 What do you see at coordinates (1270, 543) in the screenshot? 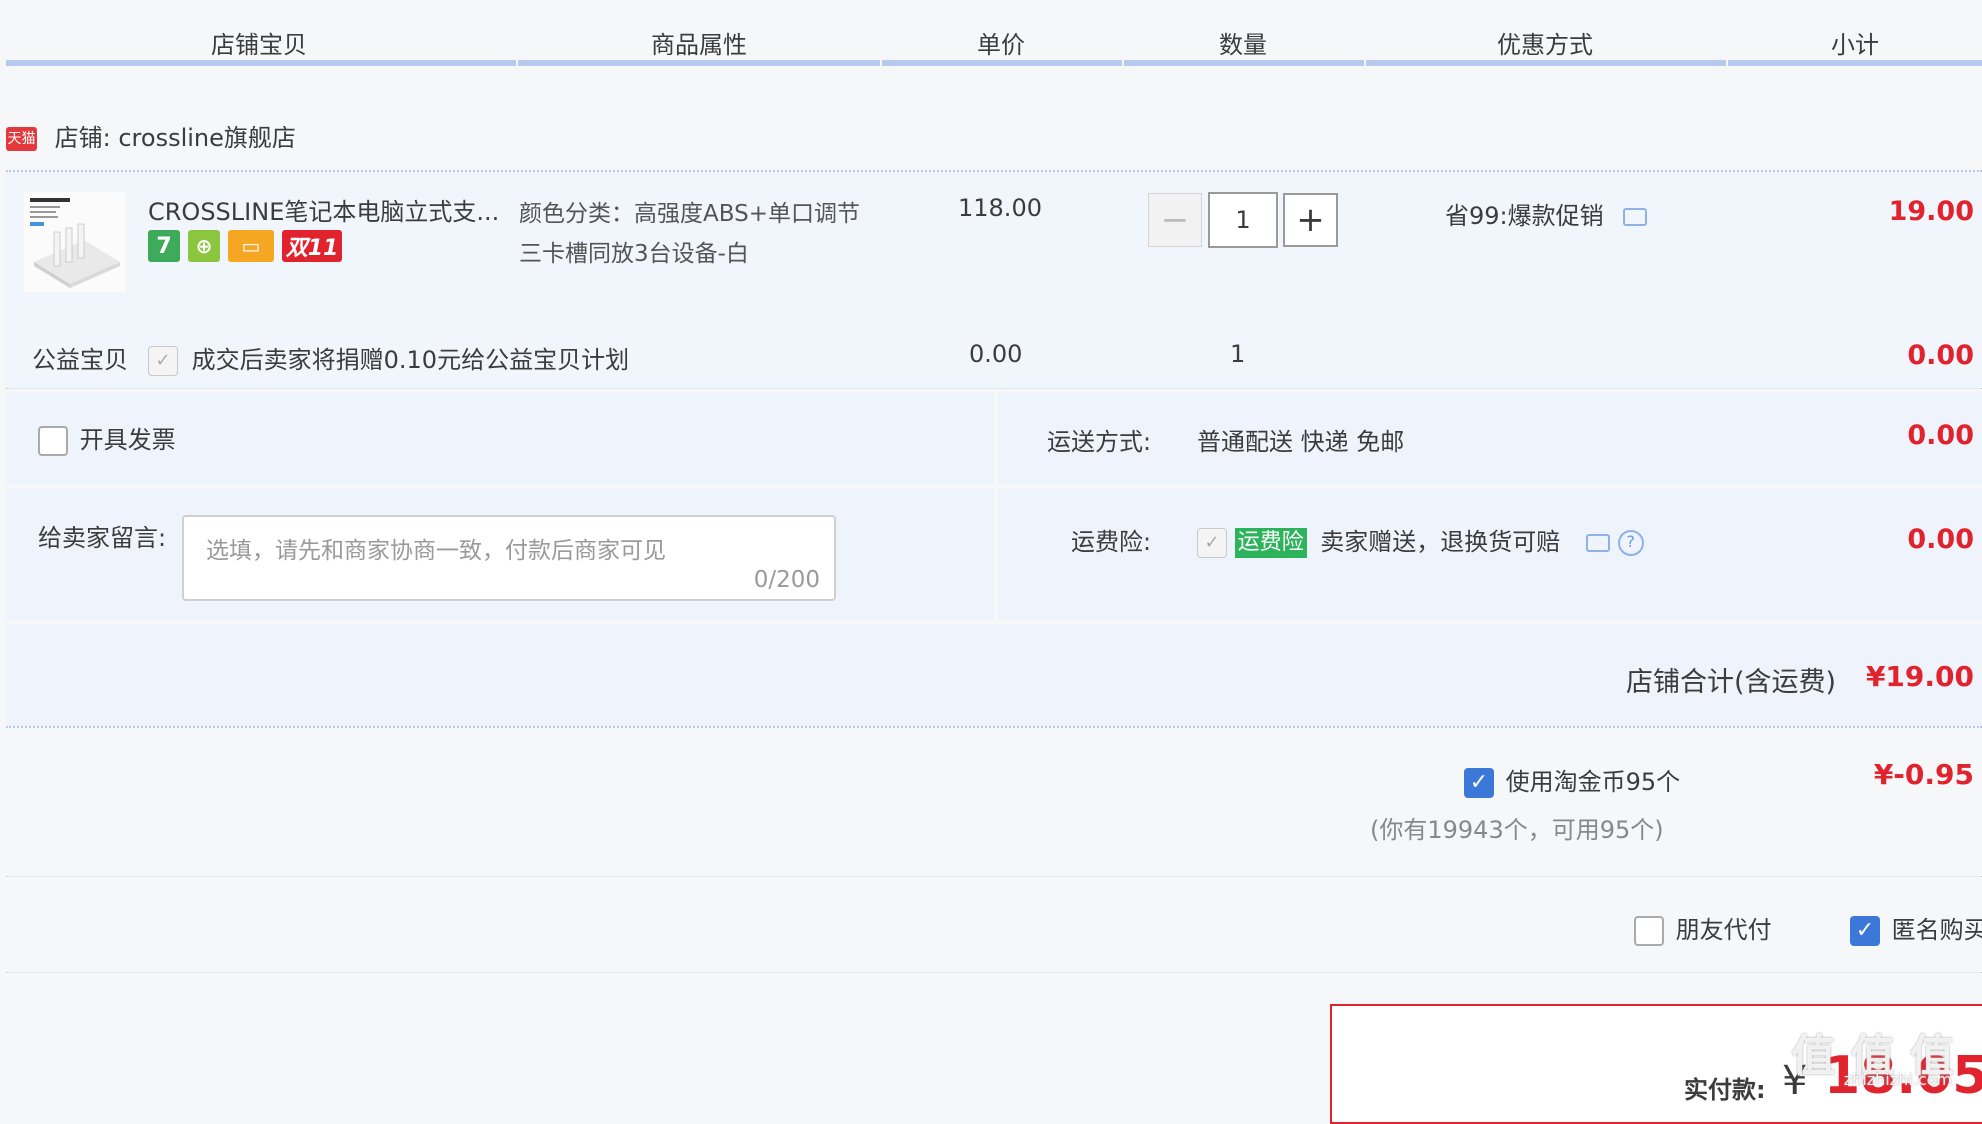
I see `insurance-tag: 运费险` at bounding box center [1270, 543].